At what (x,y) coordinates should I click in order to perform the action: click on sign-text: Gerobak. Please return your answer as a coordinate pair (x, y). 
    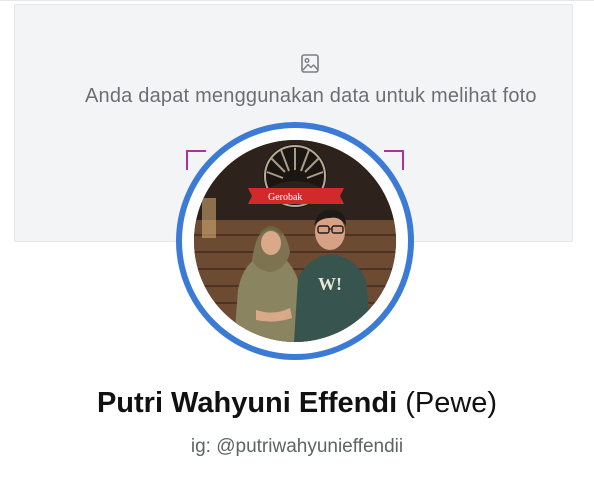
    Looking at the image, I should click on (285, 197).